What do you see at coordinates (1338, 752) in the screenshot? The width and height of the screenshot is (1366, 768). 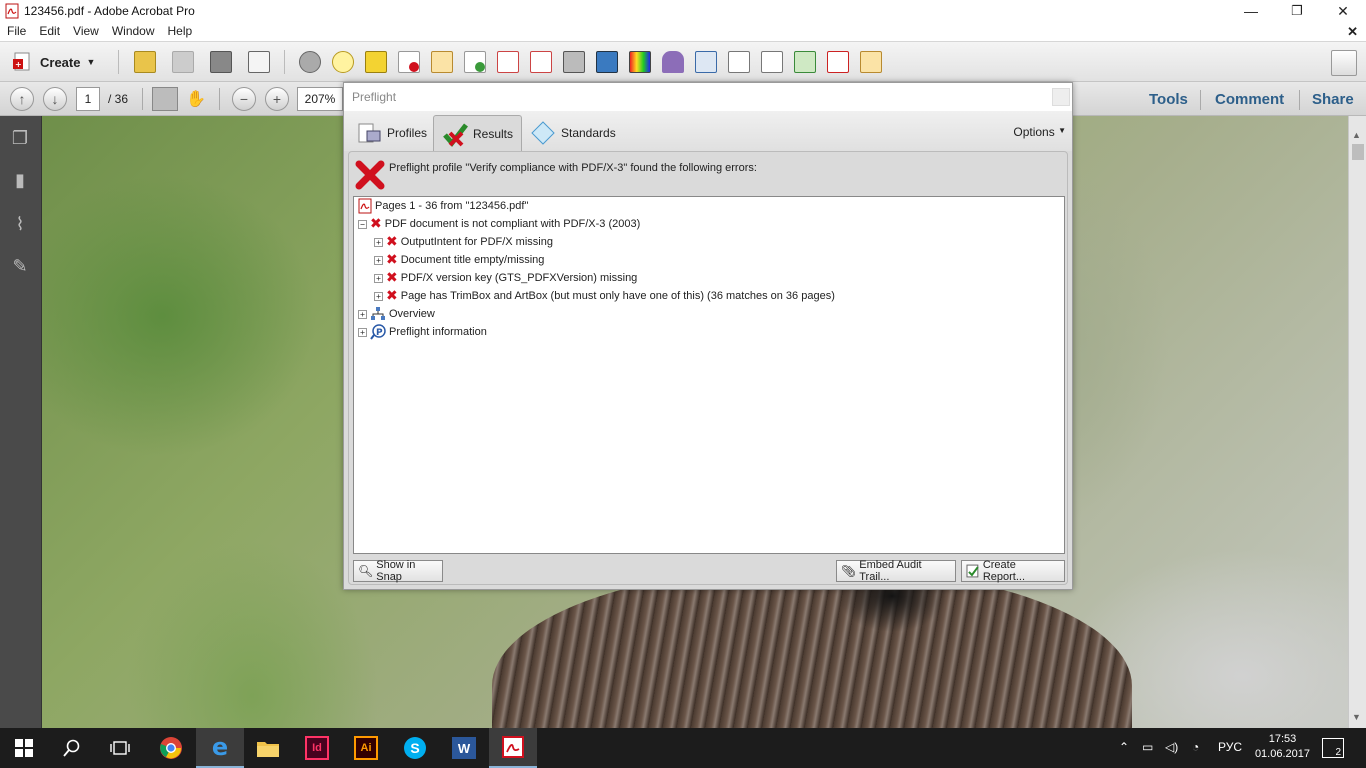 I see `notification-count: 2` at bounding box center [1338, 752].